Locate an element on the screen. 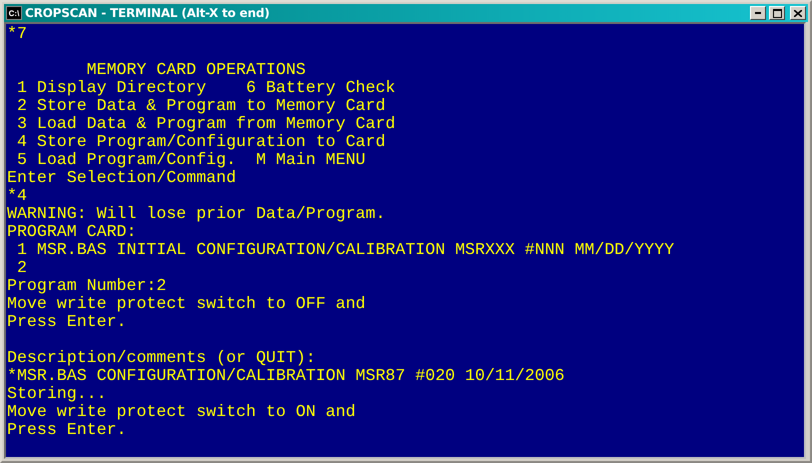 This screenshot has height=463, width=812. terminal-line: Enter Selection/Command is located at coordinates (122, 178).